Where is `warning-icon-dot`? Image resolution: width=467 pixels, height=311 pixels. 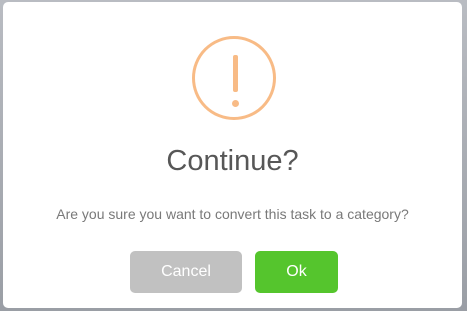 warning-icon-dot is located at coordinates (235, 103).